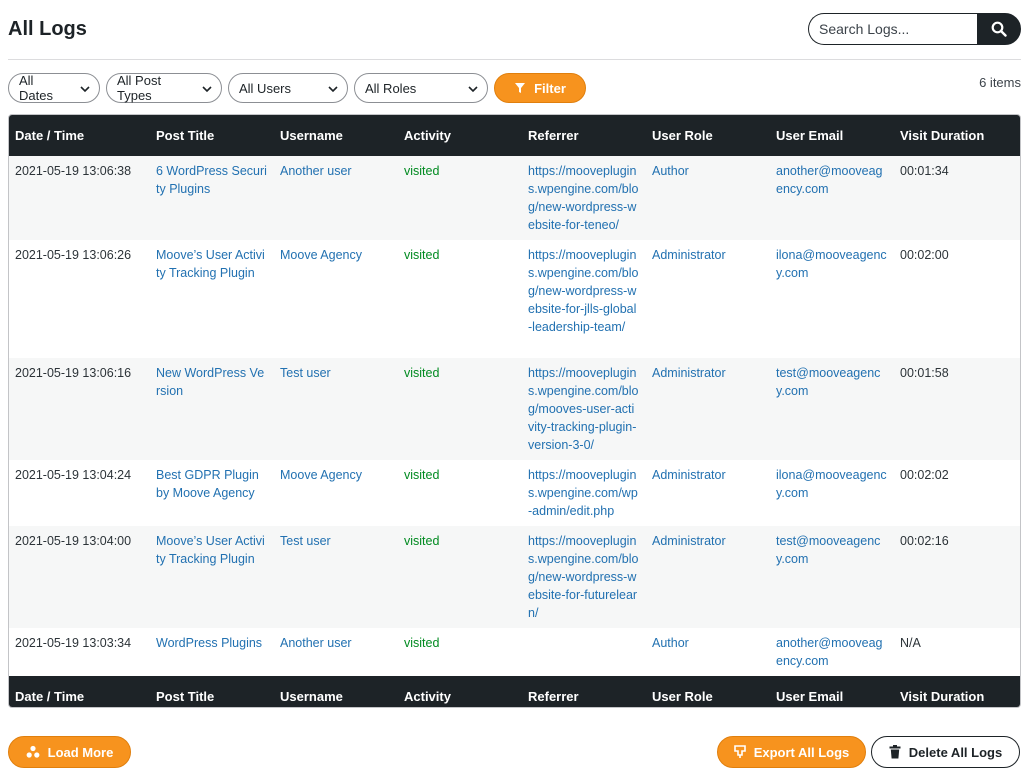 The height and width of the screenshot is (778, 1031). Describe the element at coordinates (514, 59) in the screenshot. I see `header-divider` at that location.